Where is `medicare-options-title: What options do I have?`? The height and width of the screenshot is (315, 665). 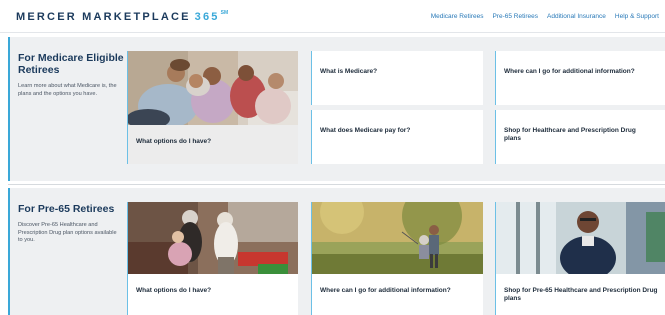 medicare-options-title: What options do I have? is located at coordinates (174, 141).